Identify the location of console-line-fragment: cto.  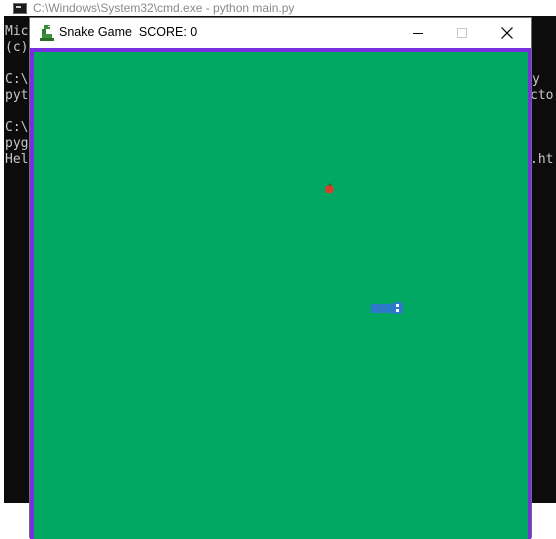
(542, 95).